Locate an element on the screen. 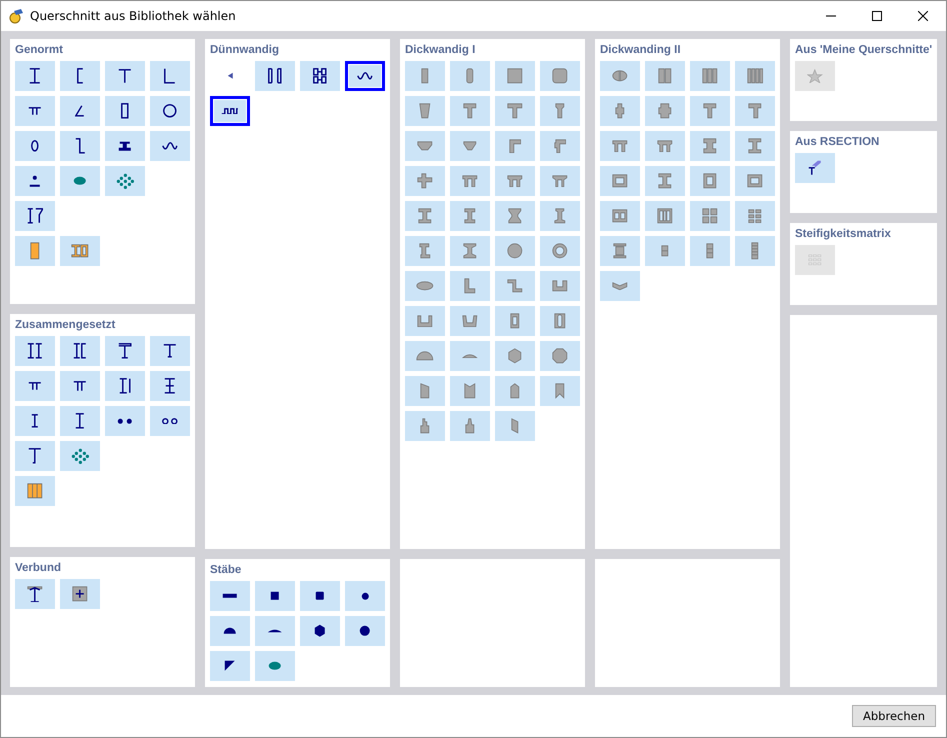  panel-heading: Steifigkeitsmatrix is located at coordinates (843, 234).